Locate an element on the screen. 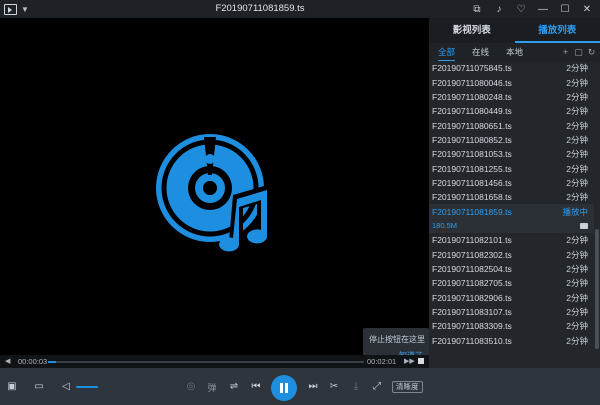 The width and height of the screenshot is (600, 405). tab-video-list: 影视列表 is located at coordinates (472, 30).